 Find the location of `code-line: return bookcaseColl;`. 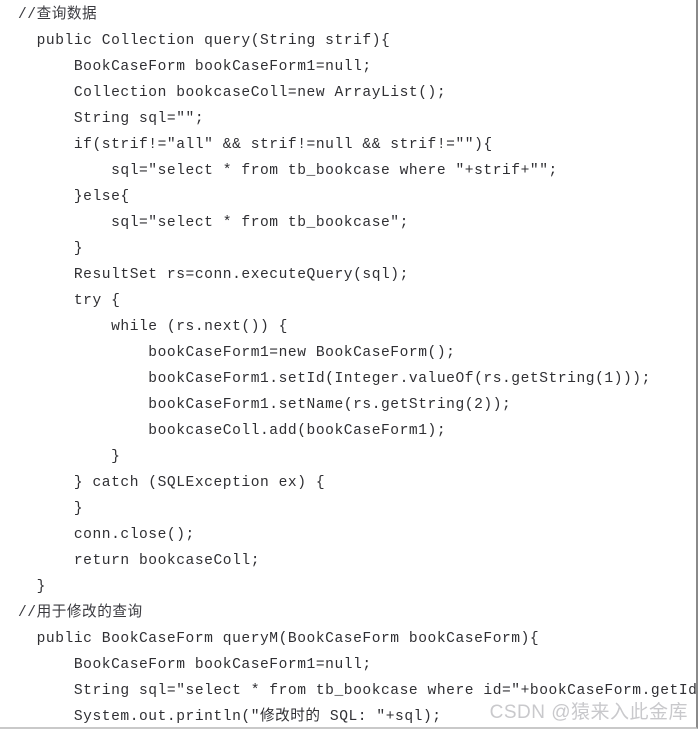

code-line: return bookcaseColl; is located at coordinates (139, 561).